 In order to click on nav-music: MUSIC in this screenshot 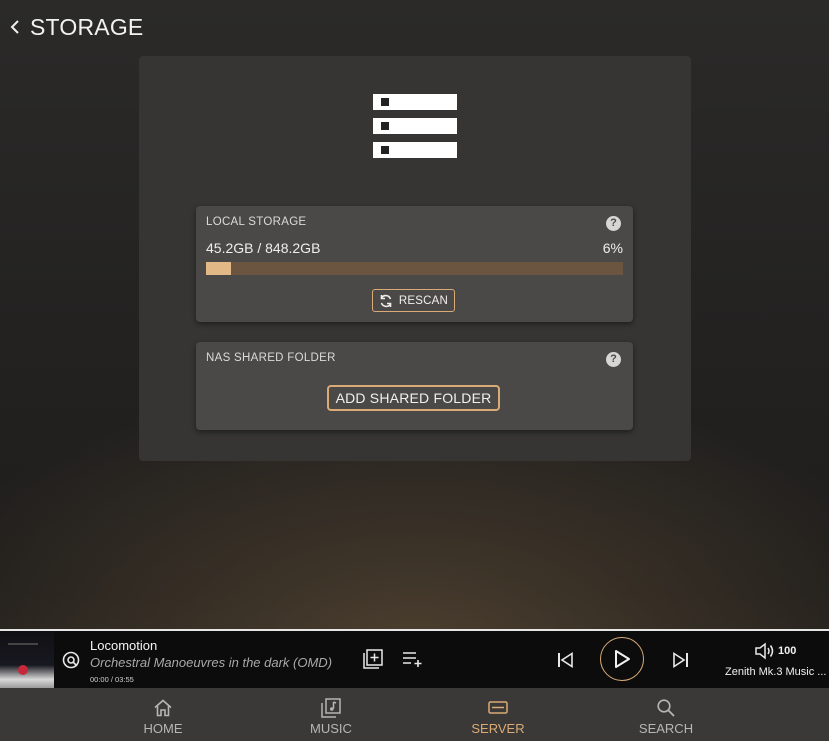, I will do `click(331, 714)`.